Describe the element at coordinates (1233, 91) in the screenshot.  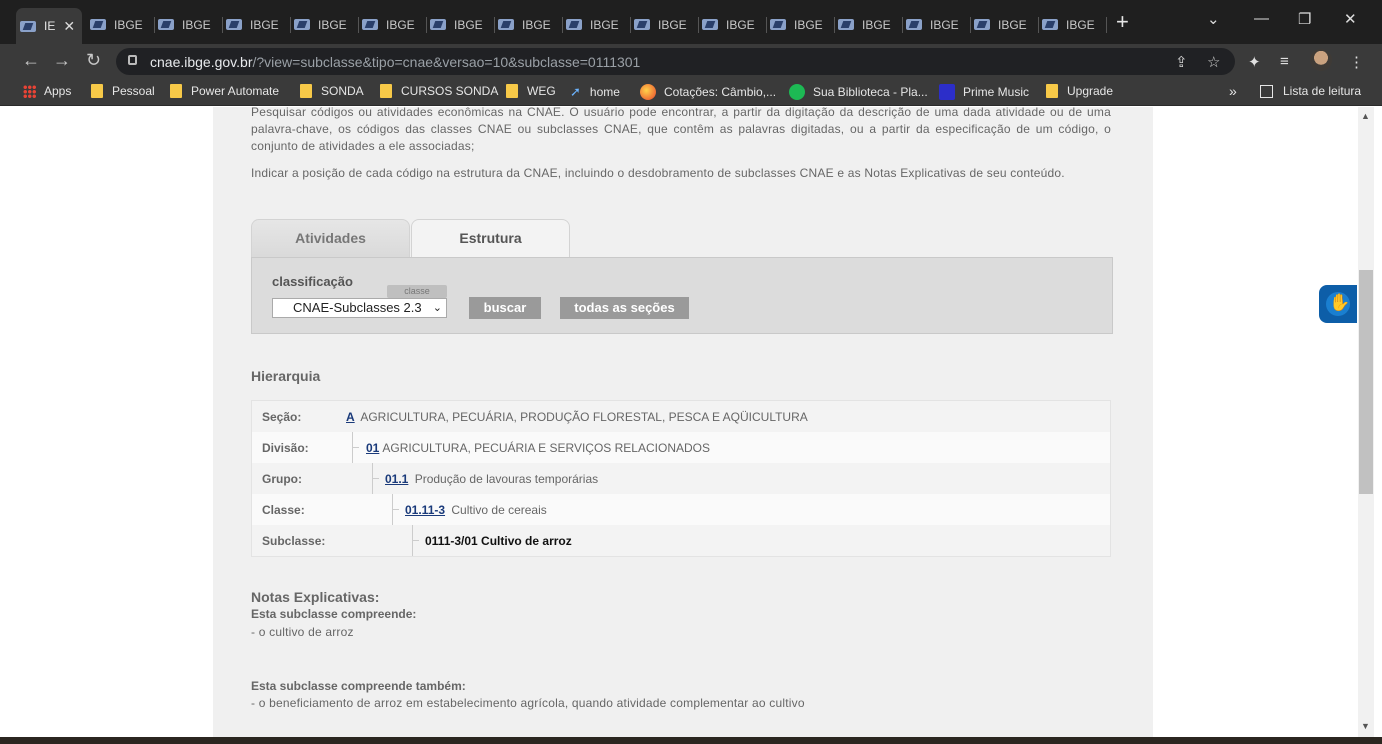
I see `more-bookmarks-icon: »` at that location.